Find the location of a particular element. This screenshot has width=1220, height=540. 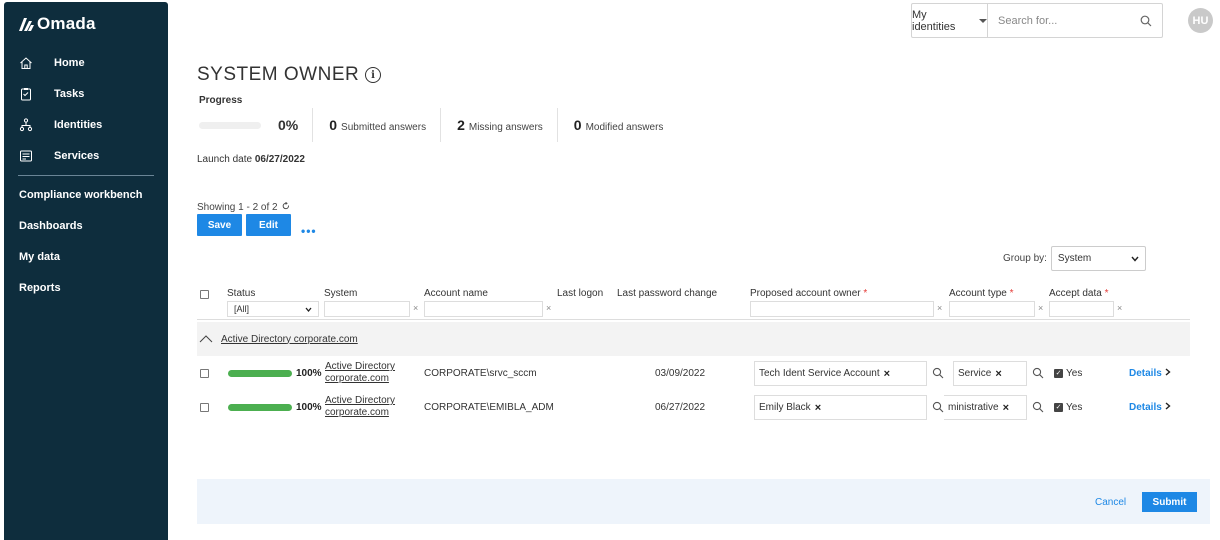

sidebar-item-label: Services is located at coordinates (77, 156).